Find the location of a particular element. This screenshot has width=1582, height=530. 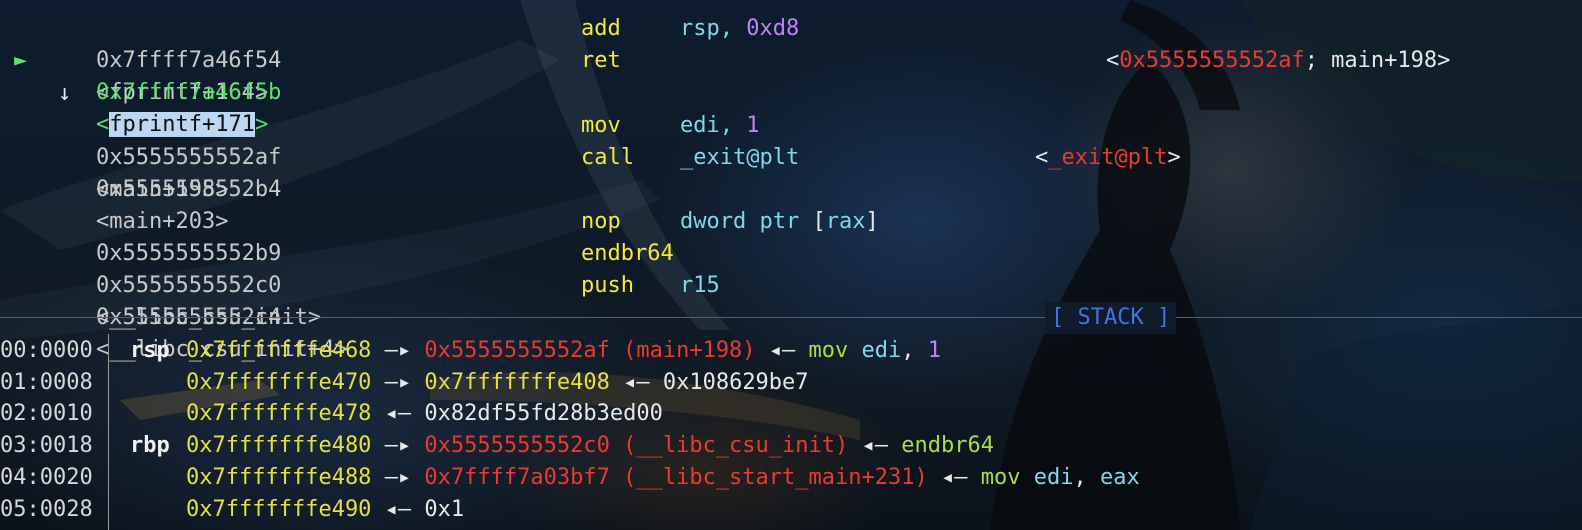

disasm-row: 0x5555555552b4 <main+203> is located at coordinates (162, 188).